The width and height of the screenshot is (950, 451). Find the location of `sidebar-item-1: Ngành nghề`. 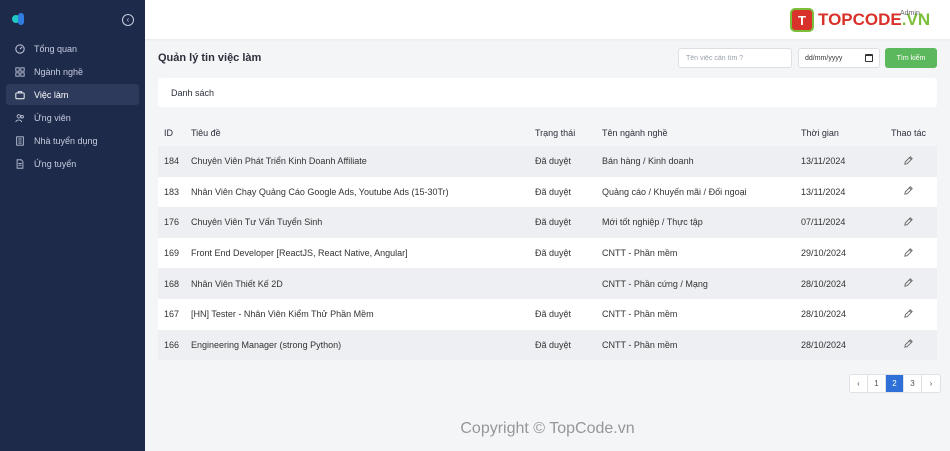

sidebar-item-1: Ngành nghề is located at coordinates (72, 71).